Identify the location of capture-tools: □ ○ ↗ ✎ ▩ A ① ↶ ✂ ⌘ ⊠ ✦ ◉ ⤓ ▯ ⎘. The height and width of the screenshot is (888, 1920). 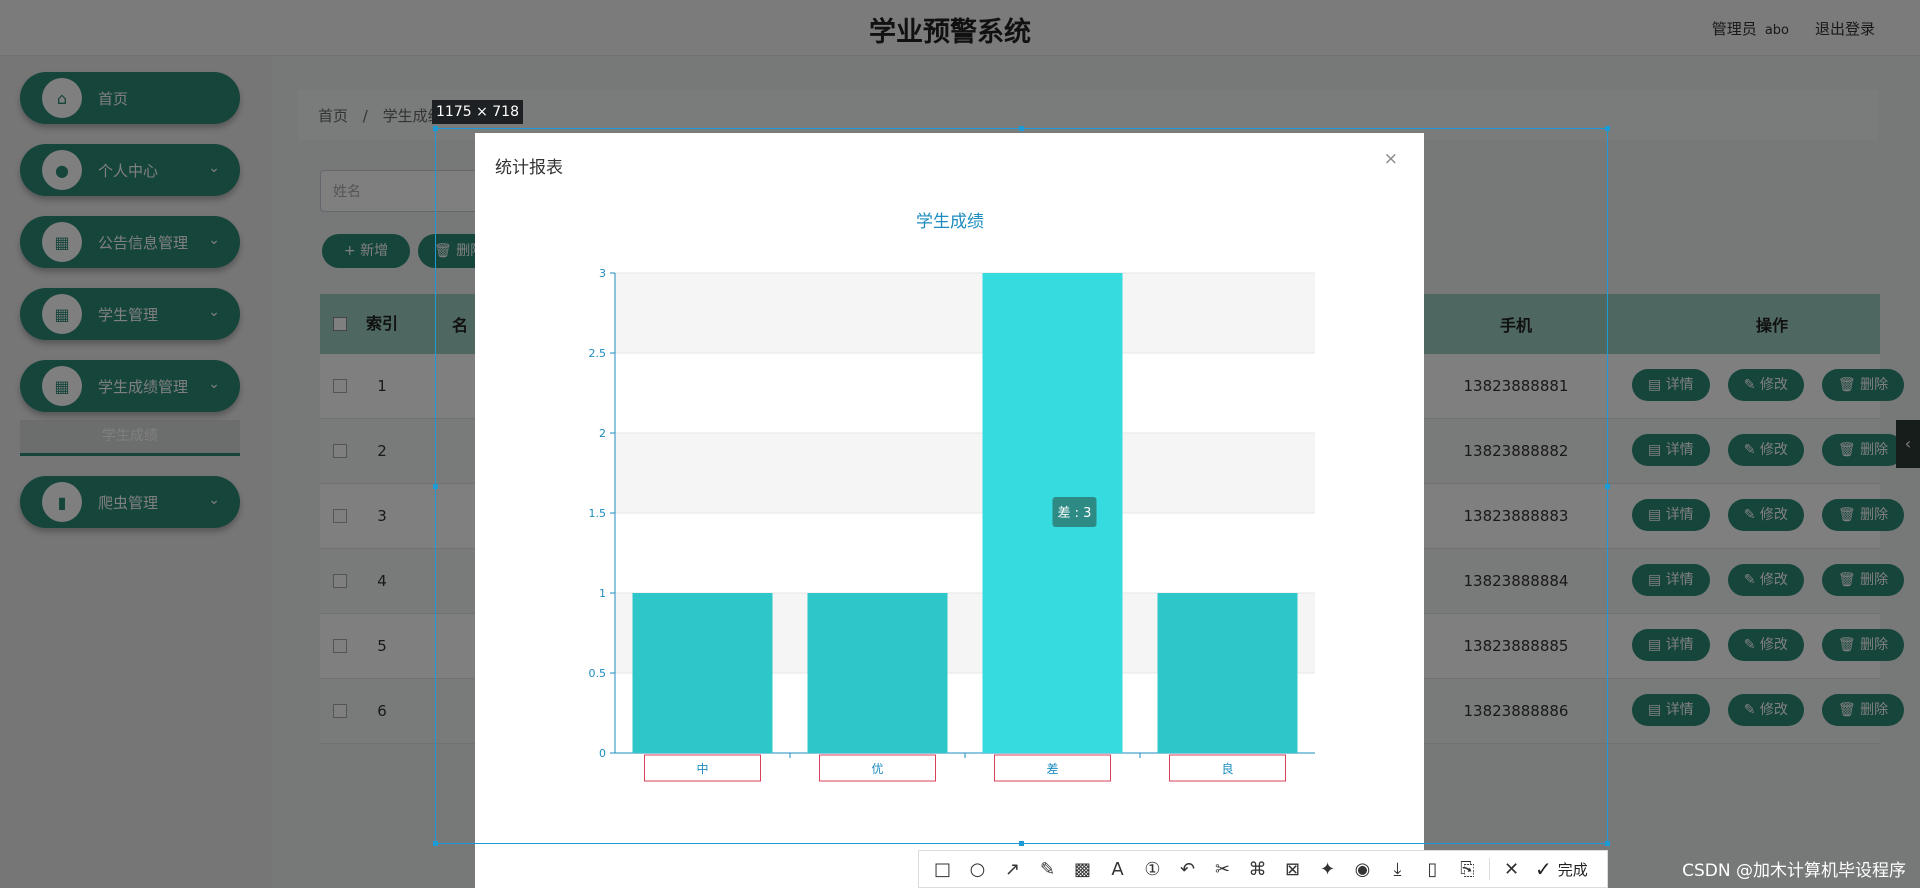
(1205, 869).